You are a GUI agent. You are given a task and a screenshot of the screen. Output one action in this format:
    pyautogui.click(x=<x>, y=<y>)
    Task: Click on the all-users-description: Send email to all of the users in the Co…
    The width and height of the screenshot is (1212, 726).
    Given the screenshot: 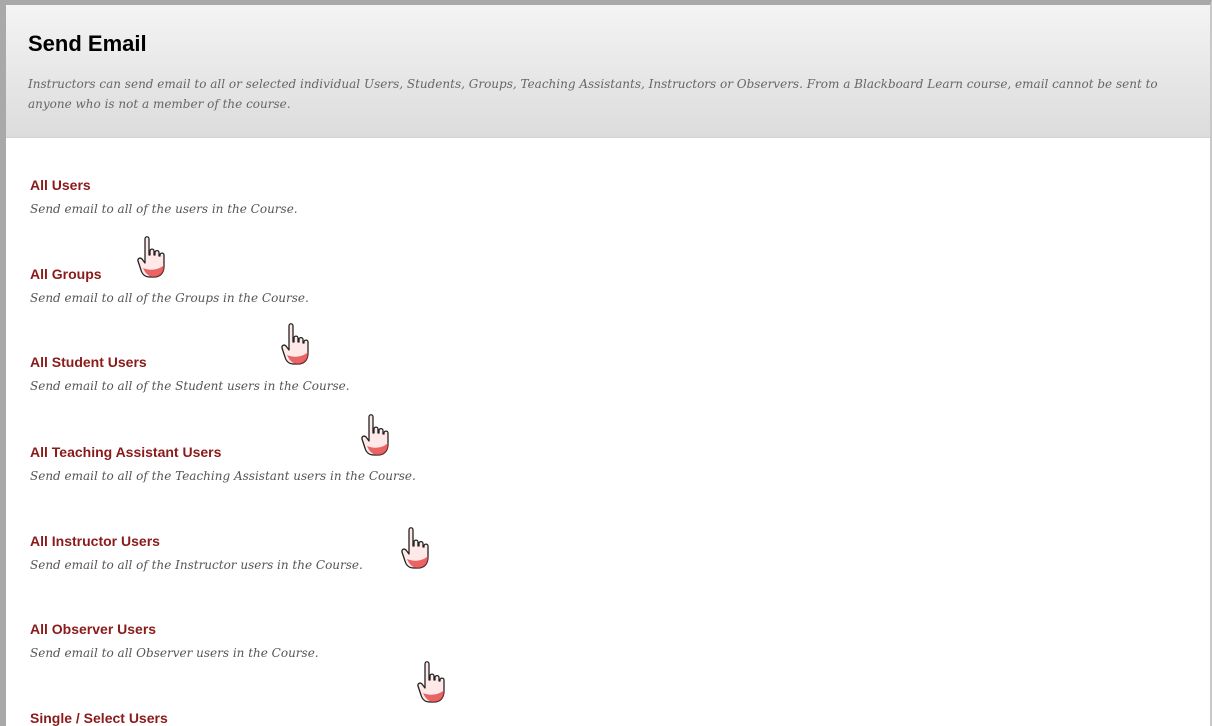 What is the action you would take?
    pyautogui.click(x=164, y=209)
    